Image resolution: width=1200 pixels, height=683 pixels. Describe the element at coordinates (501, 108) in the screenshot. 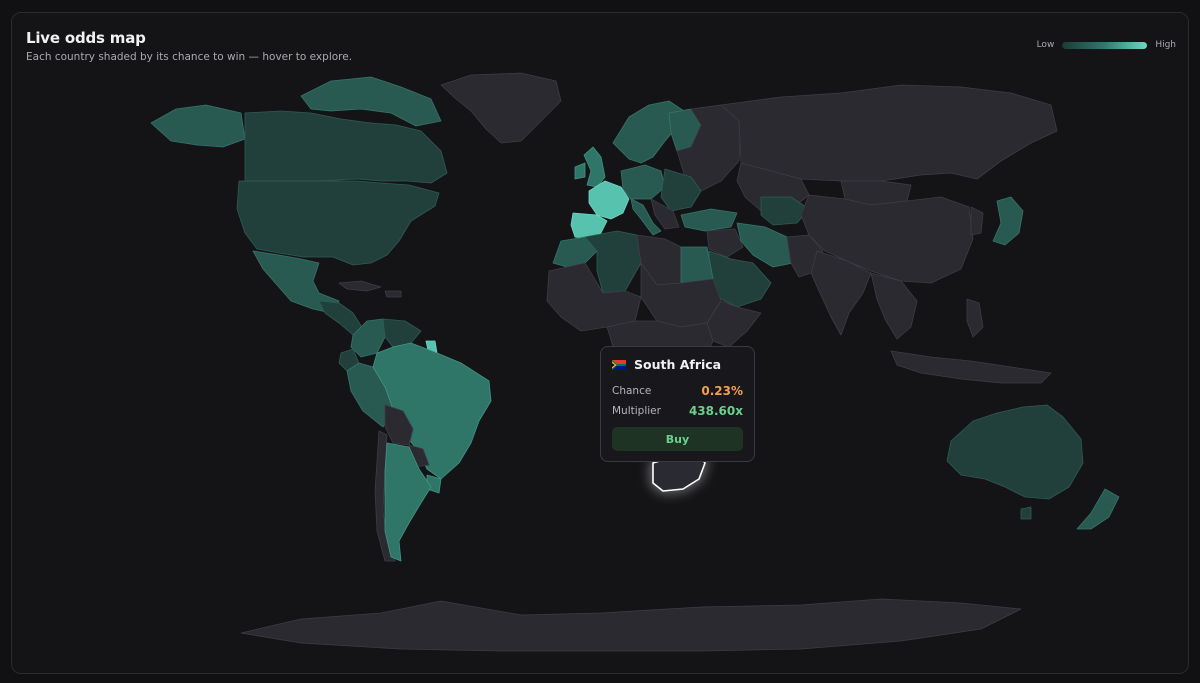

I see `country-greenland` at that location.